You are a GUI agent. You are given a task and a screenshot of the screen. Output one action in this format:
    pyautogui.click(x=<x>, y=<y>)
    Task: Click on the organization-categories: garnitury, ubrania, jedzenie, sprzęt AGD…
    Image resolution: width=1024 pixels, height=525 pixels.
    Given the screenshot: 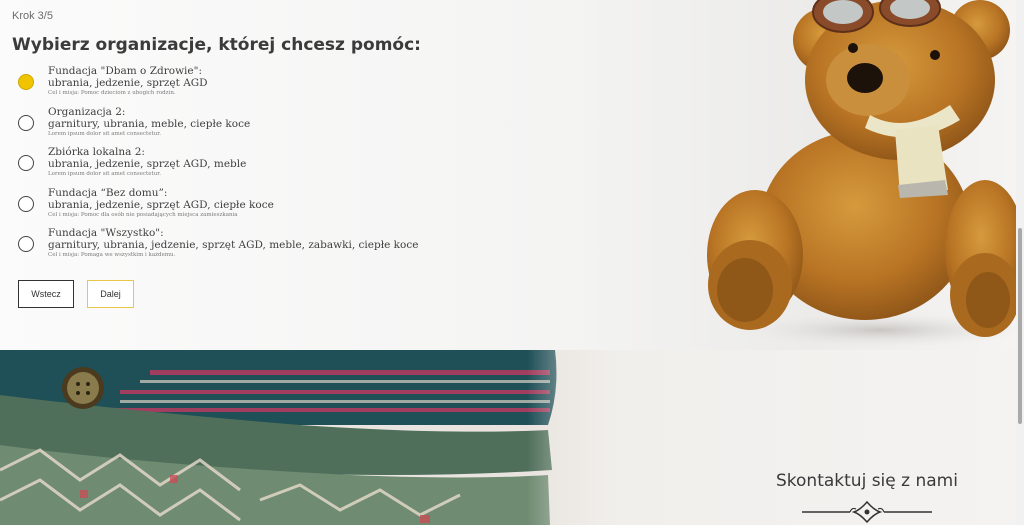 What is the action you would take?
    pyautogui.click(x=233, y=245)
    